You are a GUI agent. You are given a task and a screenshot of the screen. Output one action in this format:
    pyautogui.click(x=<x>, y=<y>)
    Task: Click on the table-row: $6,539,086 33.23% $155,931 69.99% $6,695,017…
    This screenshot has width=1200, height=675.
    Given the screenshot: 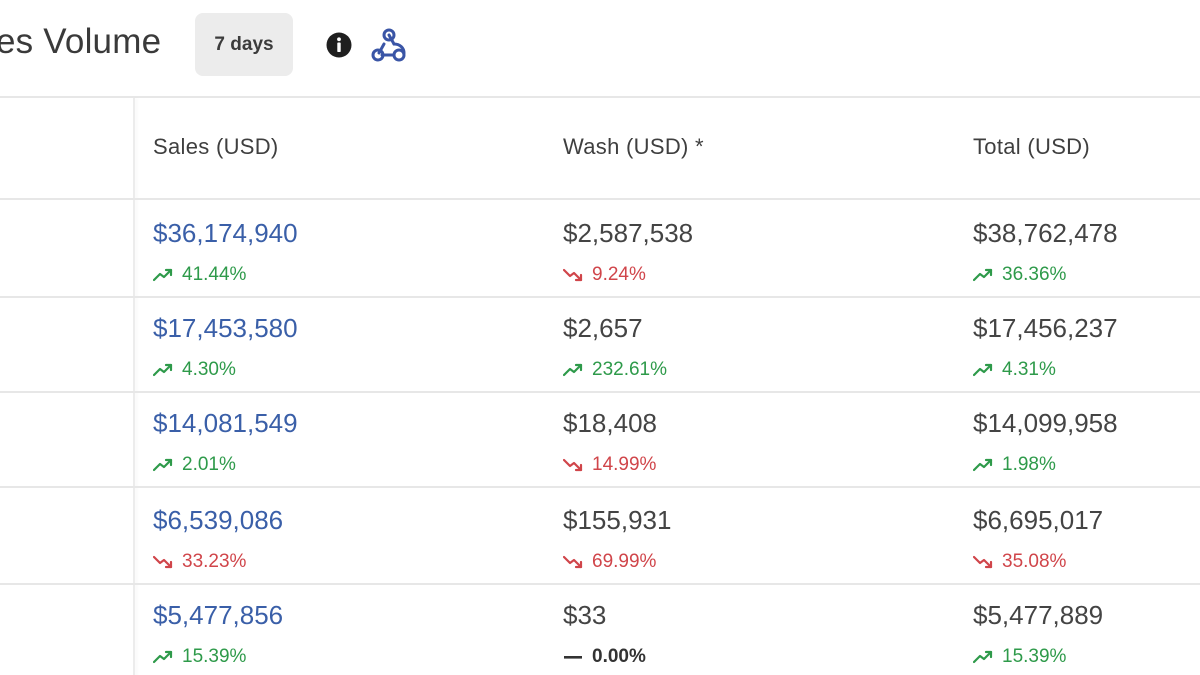 What is the action you would take?
    pyautogui.click(x=600, y=537)
    